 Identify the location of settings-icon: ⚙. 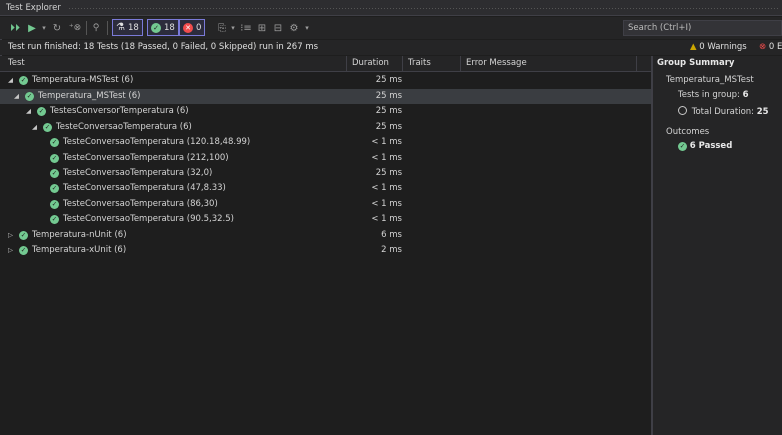
(294, 28).